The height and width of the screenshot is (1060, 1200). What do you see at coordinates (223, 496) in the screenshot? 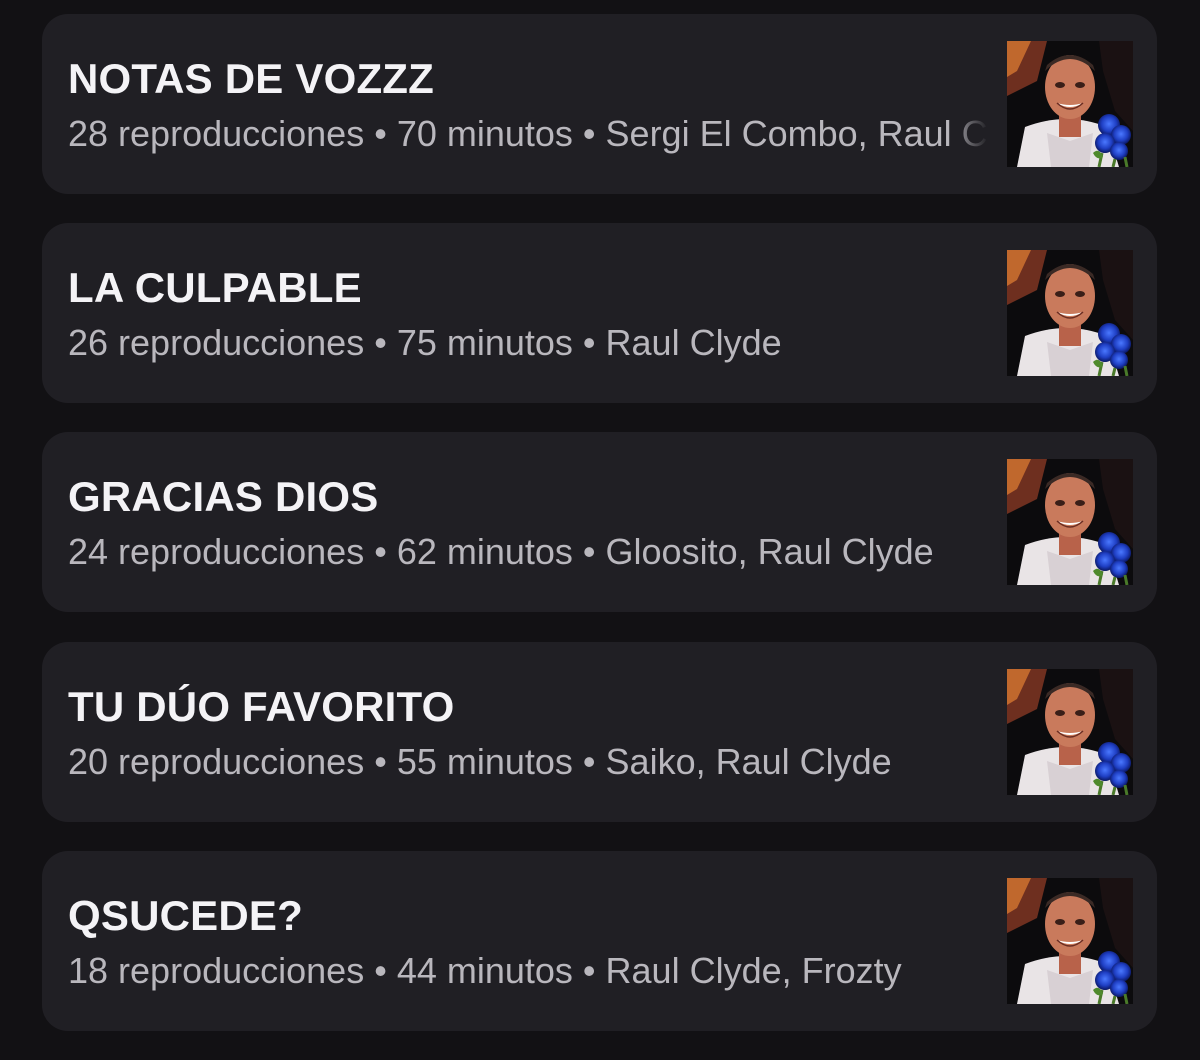
I see `playlist-title: GRACIAS DIOS` at bounding box center [223, 496].